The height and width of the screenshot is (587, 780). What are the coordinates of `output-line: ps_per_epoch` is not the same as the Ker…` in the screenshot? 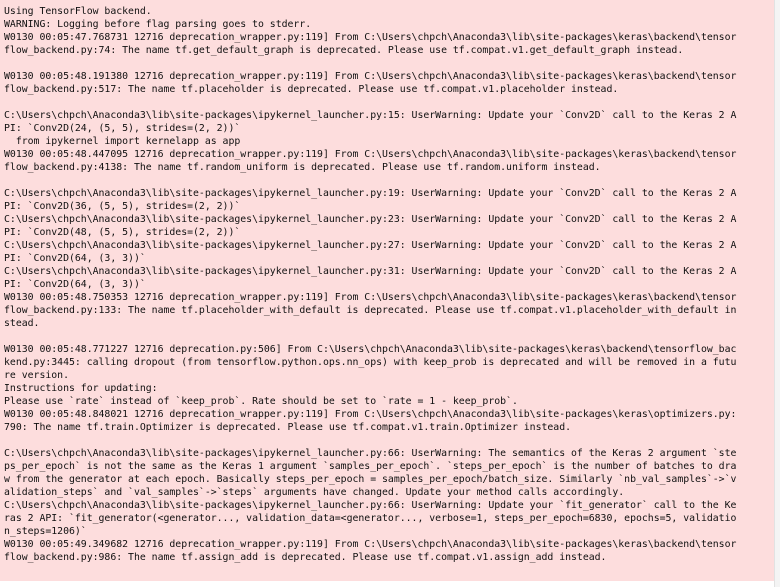 It's located at (370, 466).